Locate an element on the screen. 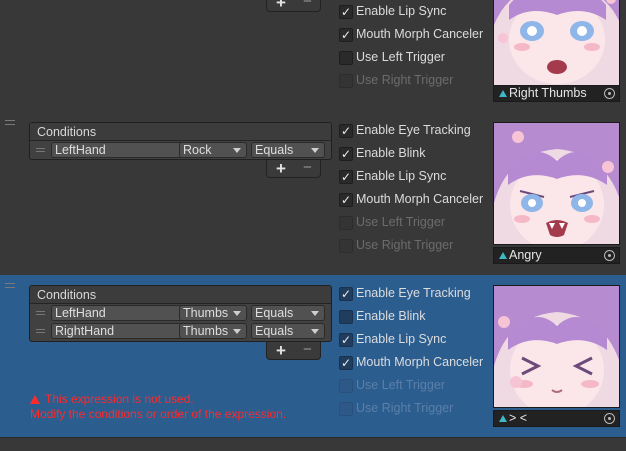 Image resolution: width=626 pixels, height=451 pixels. dropdown-value: LeftHand is located at coordinates (80, 150).